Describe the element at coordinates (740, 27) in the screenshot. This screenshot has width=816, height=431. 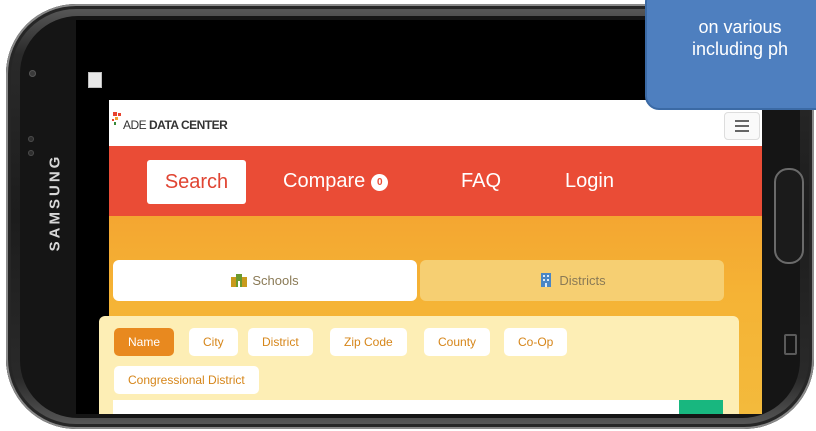
I see `callout-line-1: on various` at that location.